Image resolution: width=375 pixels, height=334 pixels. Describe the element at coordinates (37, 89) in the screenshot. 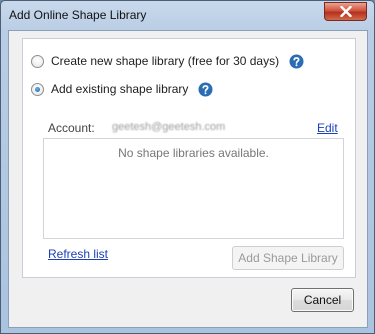

I see `add-existing-radio` at that location.